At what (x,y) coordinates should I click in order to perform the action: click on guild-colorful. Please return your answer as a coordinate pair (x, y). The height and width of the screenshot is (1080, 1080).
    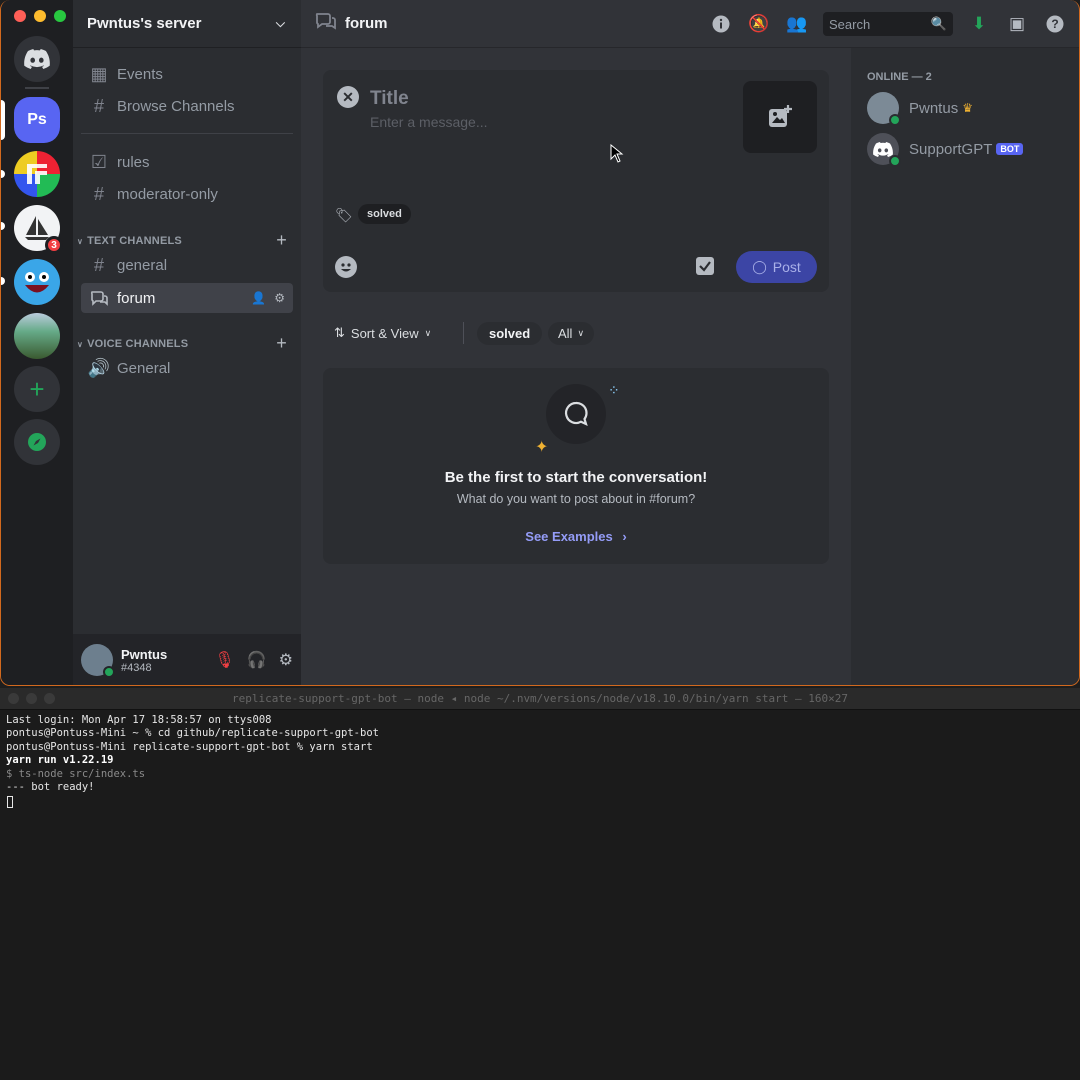
    Looking at the image, I should click on (37, 174).